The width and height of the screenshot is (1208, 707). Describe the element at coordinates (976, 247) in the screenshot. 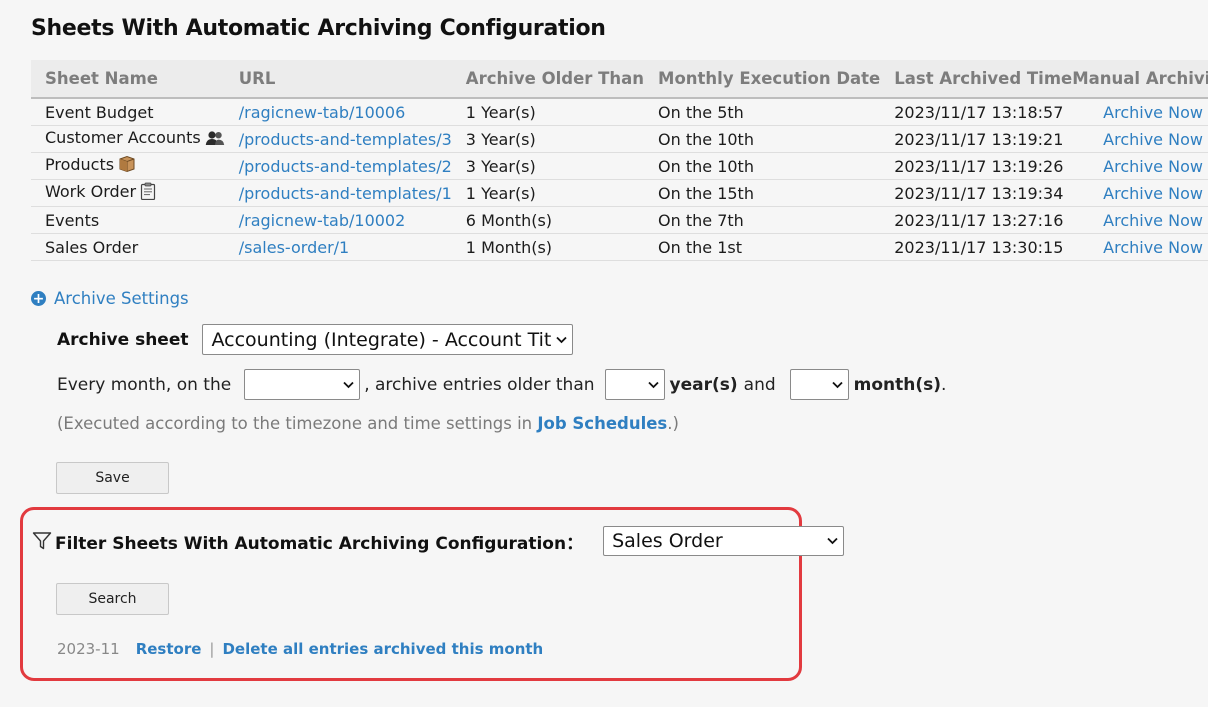

I see `last-archived-cell: 2023/11/17 13:30:15` at that location.